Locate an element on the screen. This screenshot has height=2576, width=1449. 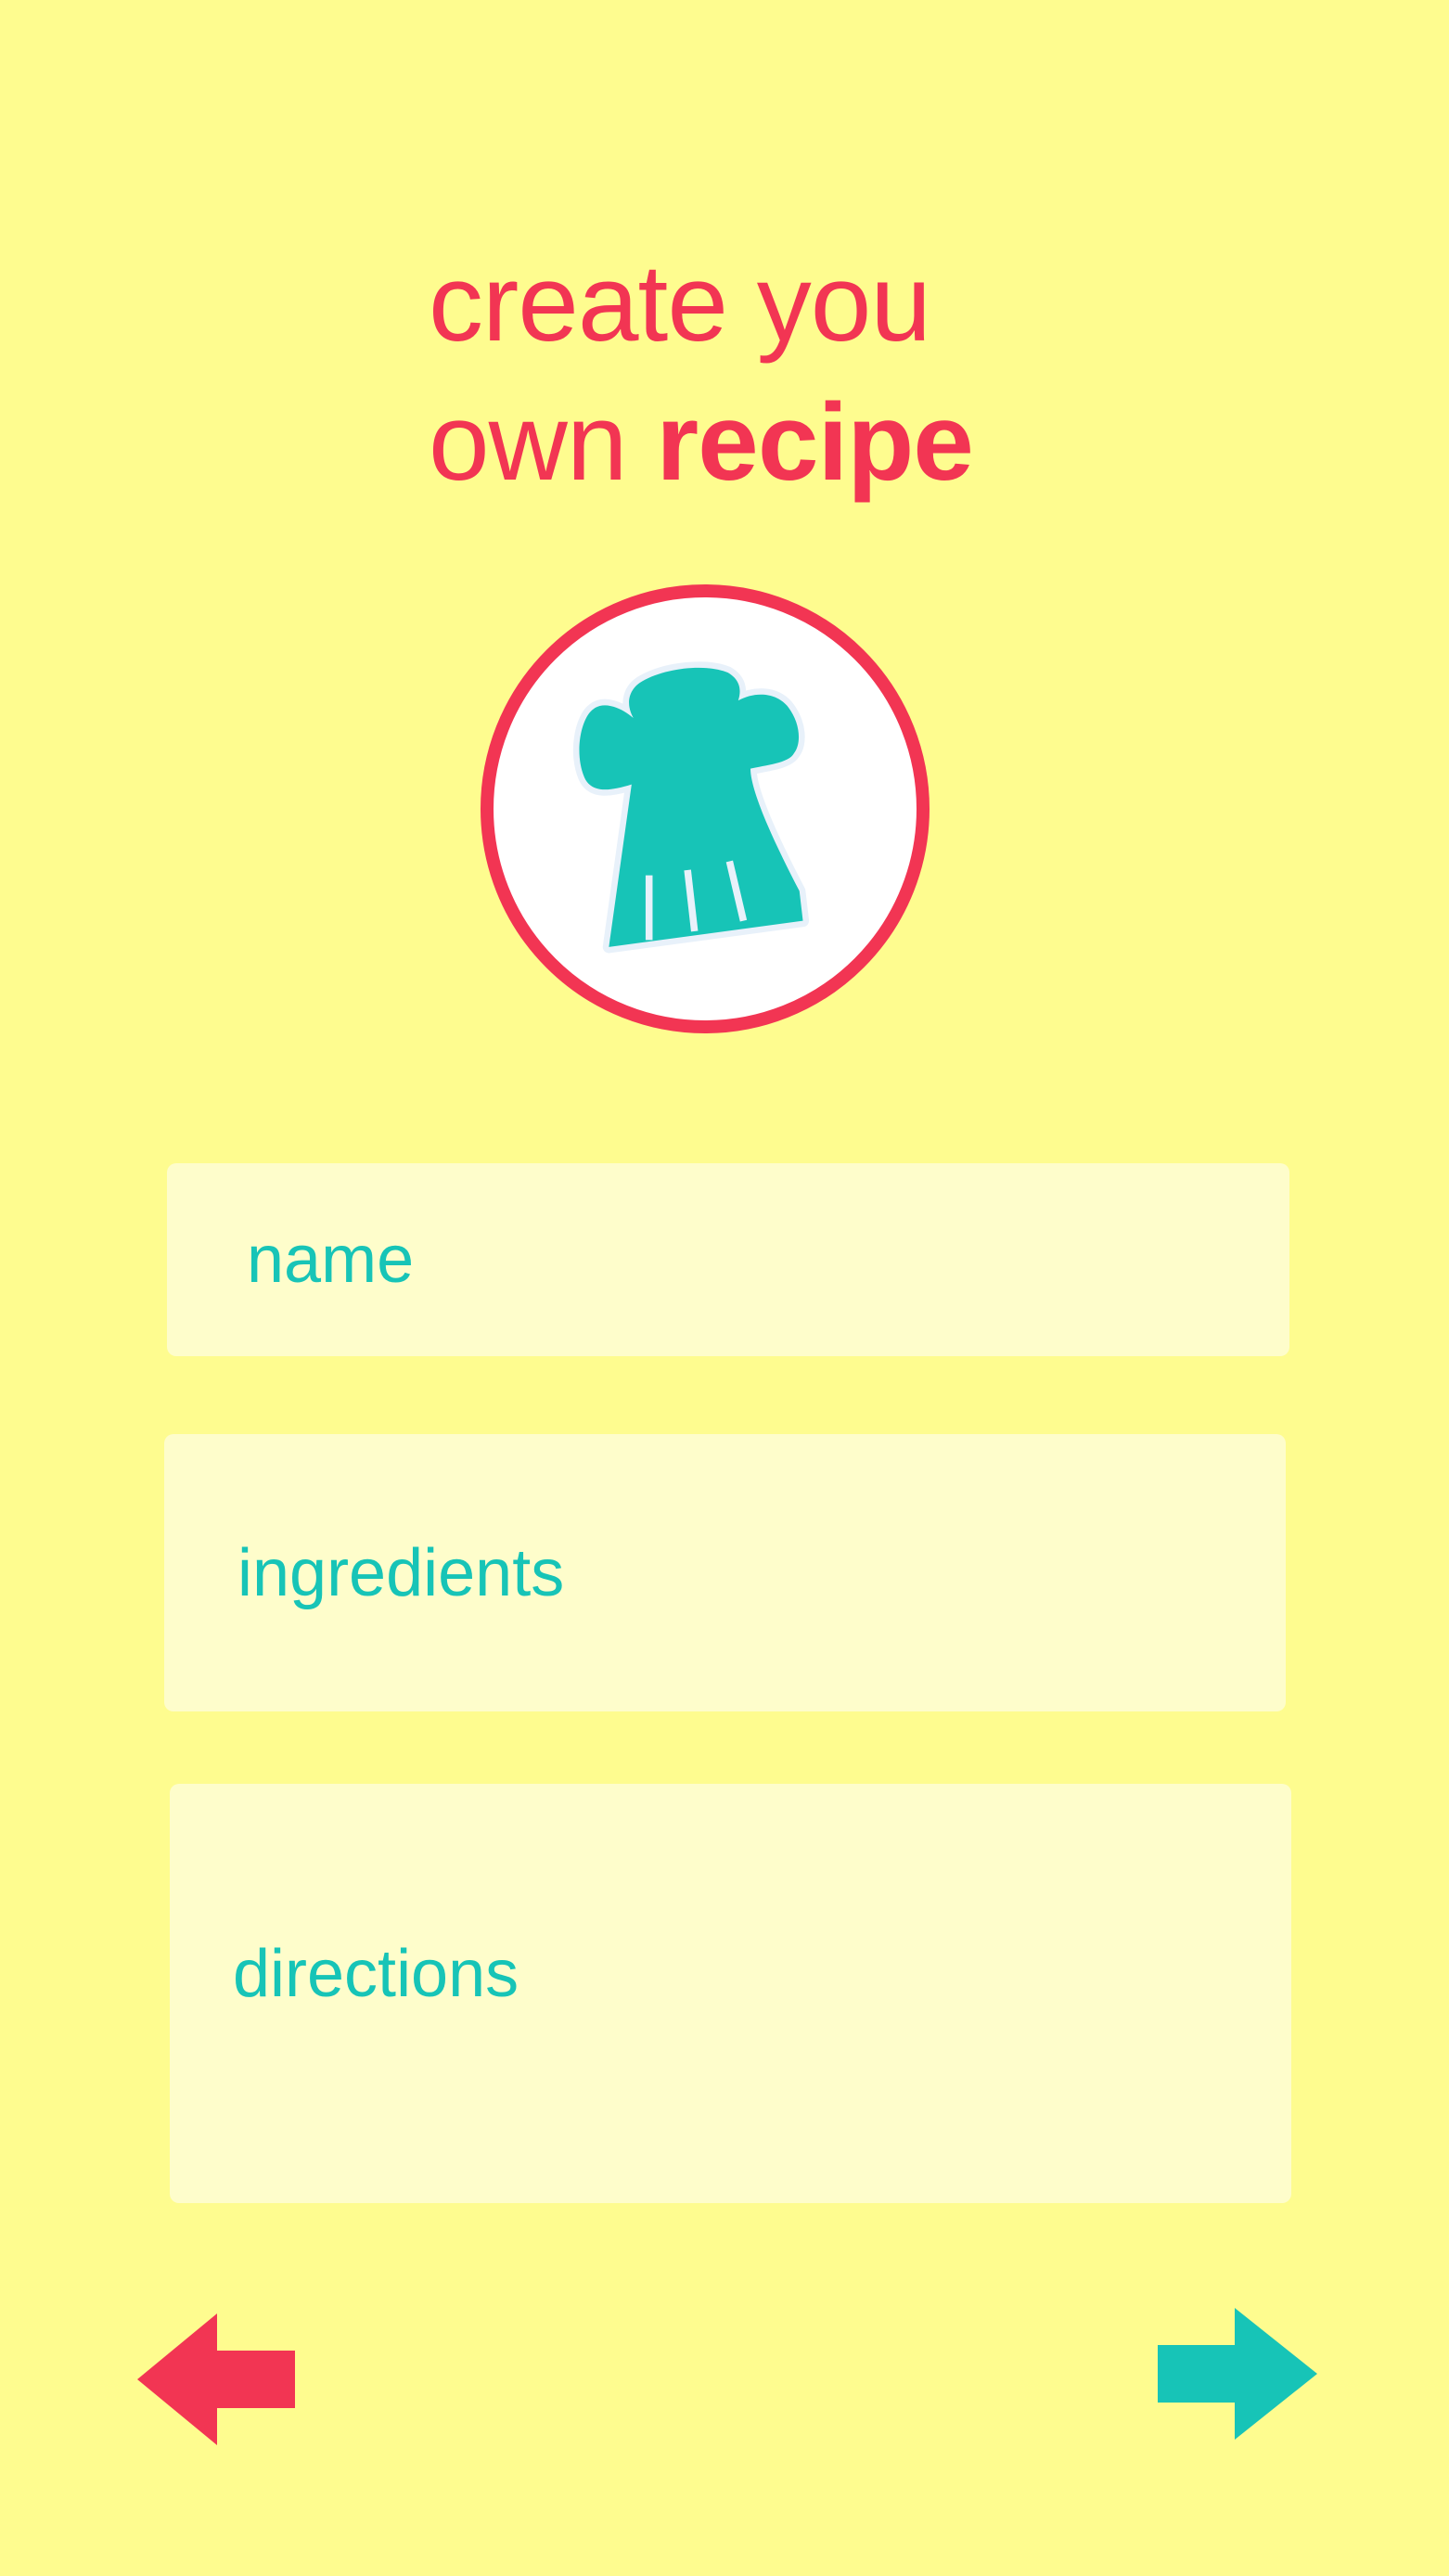
title-line-2-prefix: own is located at coordinates (543, 442).